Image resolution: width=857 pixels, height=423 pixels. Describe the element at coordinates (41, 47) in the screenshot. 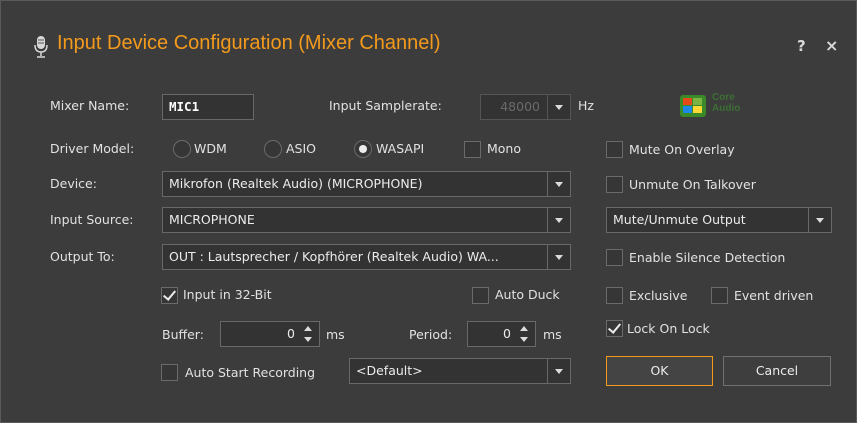

I see `microphone-icon` at that location.